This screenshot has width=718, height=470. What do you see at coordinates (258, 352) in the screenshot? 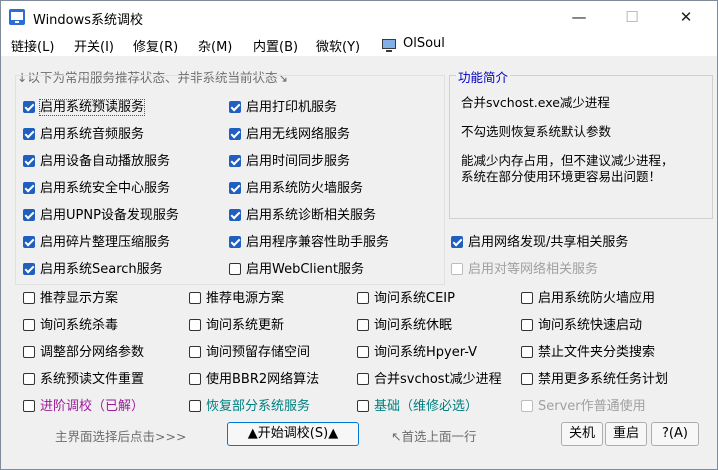
I see `option-label: 询问预留存储空间` at bounding box center [258, 352].